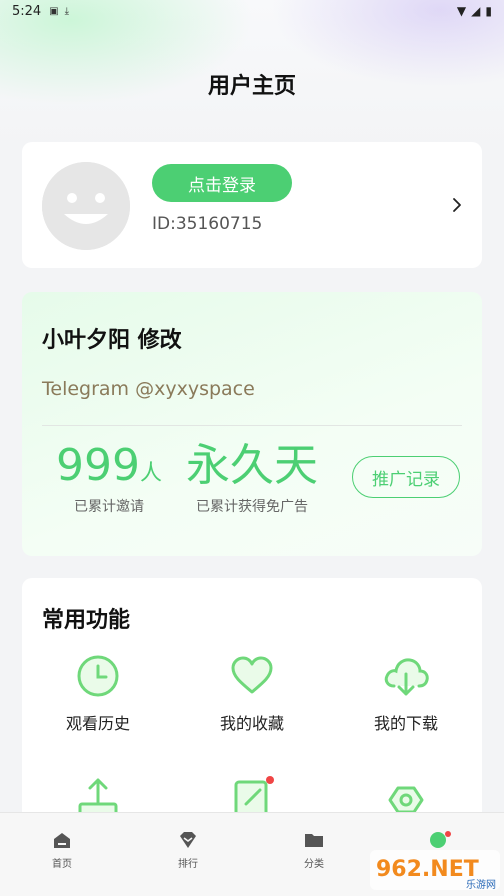 Image resolution: width=504 pixels, height=896 pixels. I want to click on invite-stat: 999人 已累计邀请, so click(109, 479).